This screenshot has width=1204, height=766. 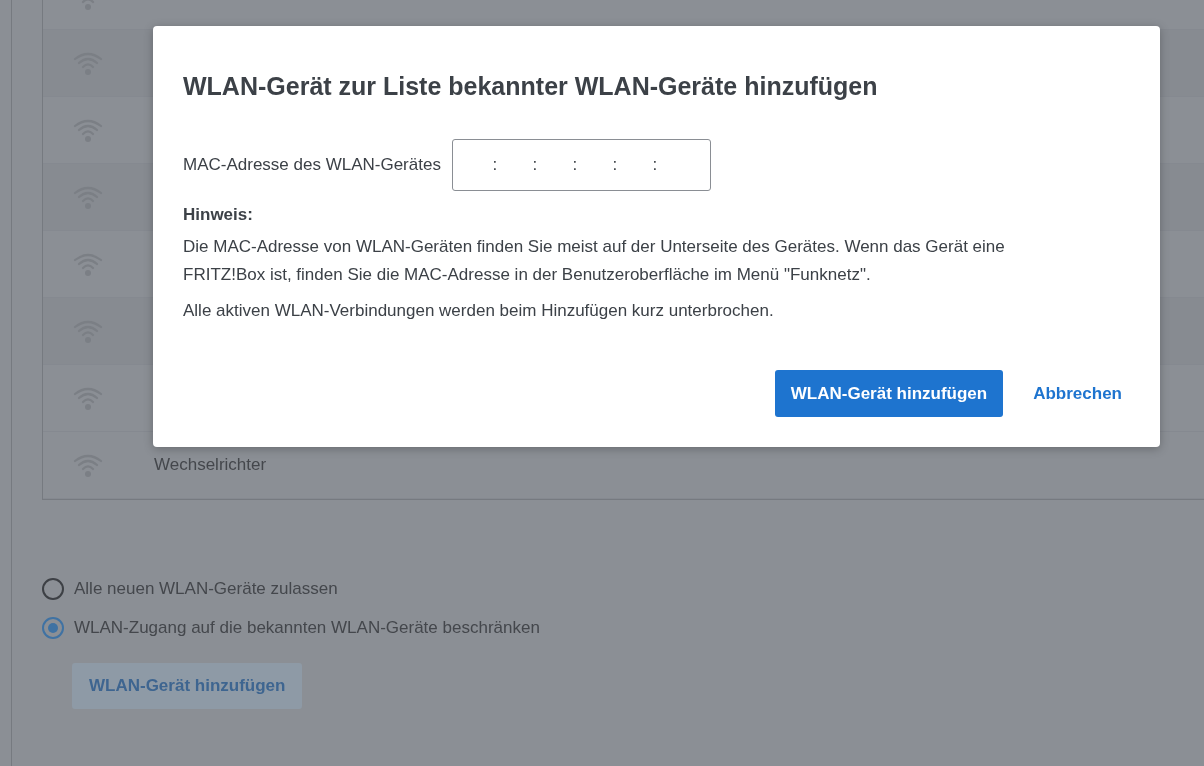 I want to click on cancel-link: Abbrechen, so click(x=1071, y=393).